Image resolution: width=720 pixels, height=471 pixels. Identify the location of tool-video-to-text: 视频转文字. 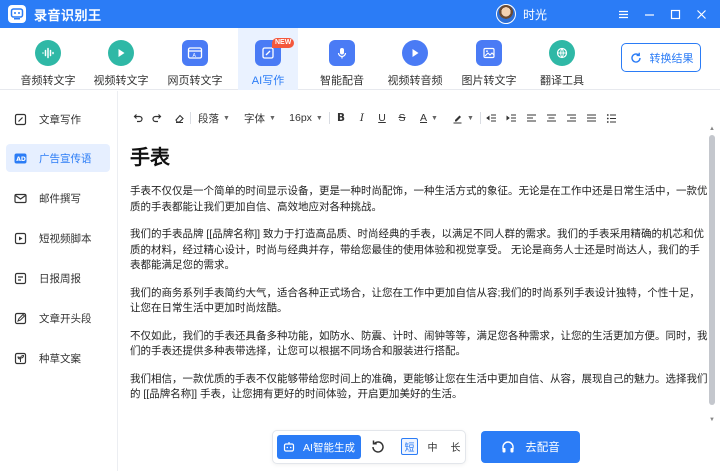
(121, 59).